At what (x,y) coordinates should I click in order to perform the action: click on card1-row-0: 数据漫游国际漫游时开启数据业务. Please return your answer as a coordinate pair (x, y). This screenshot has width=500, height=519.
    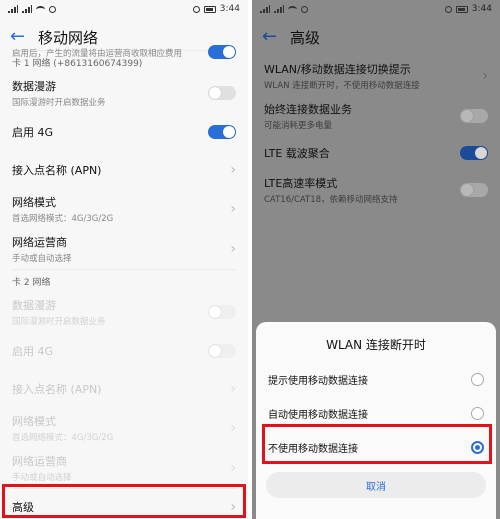
    Looking at the image, I should click on (124, 93).